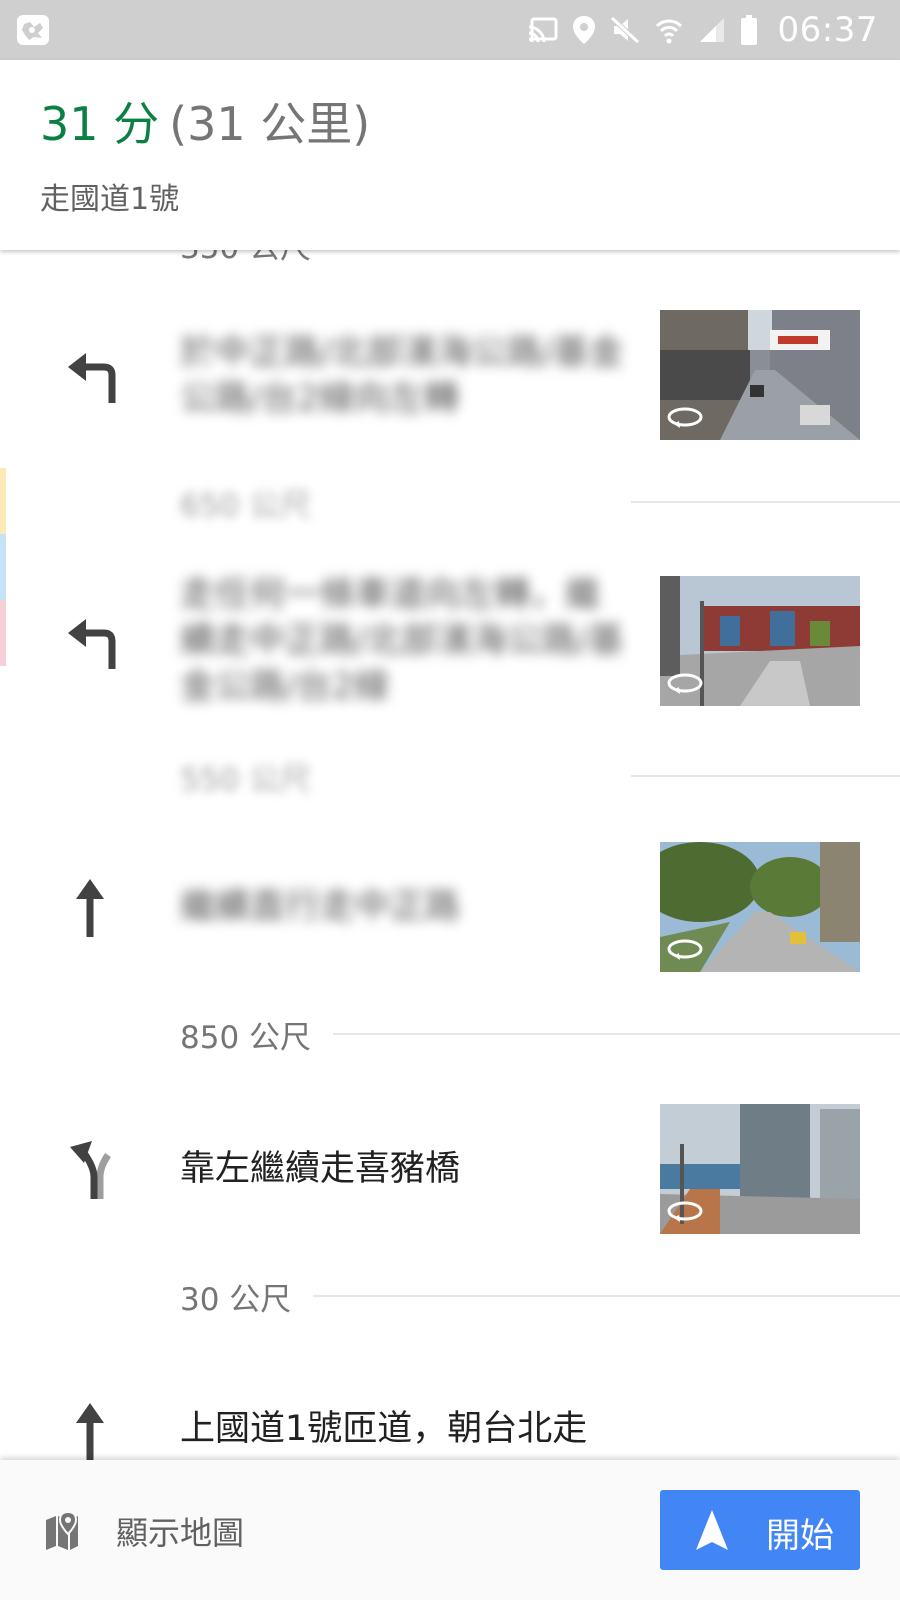 This screenshot has height=1600, width=900. I want to click on start-label: 開始, so click(800, 1536).